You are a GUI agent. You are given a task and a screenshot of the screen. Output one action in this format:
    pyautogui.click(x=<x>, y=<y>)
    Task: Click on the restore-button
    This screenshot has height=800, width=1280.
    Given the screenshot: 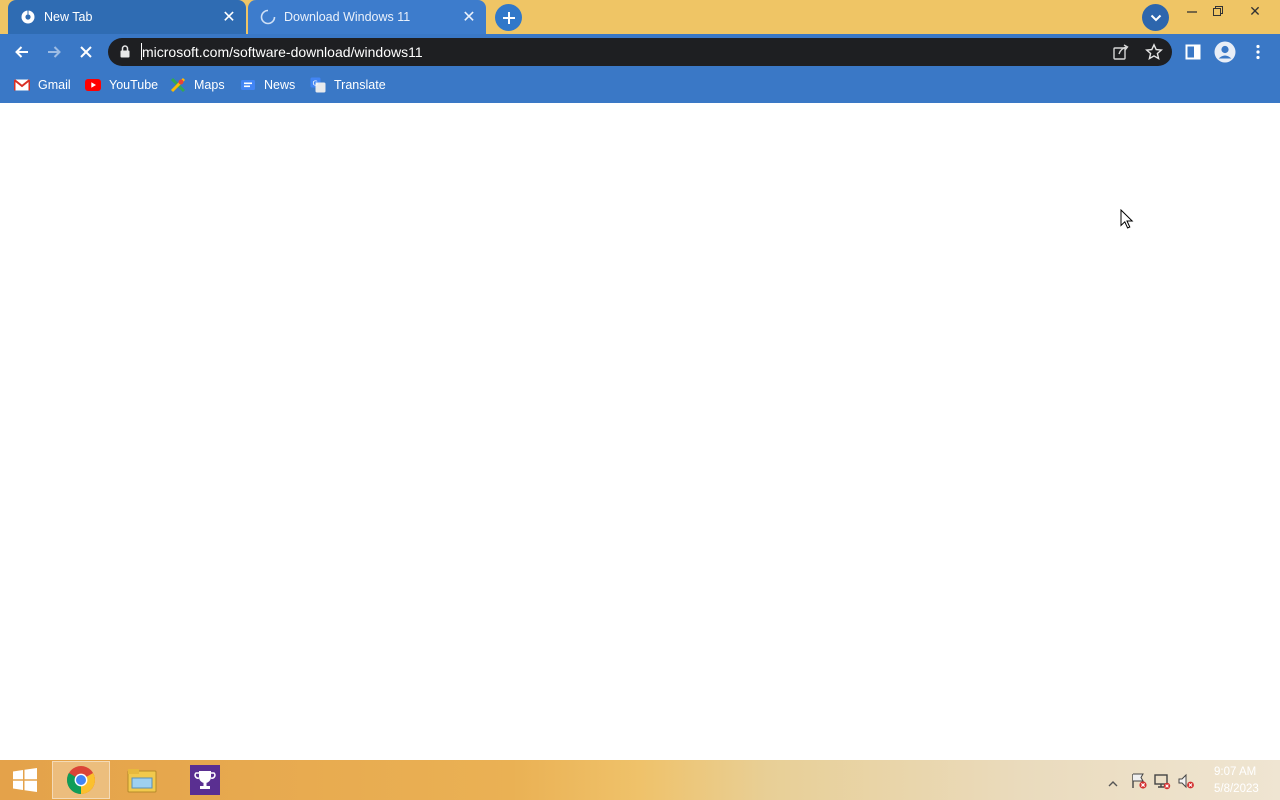 What is the action you would take?
    pyautogui.click(x=1218, y=11)
    